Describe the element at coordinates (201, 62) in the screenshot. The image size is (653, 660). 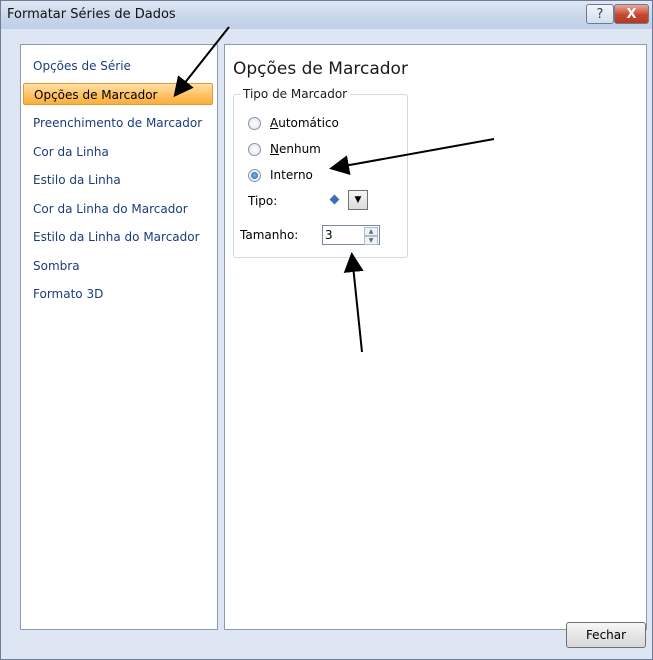
I see `arrow-to-sidebar-item` at that location.